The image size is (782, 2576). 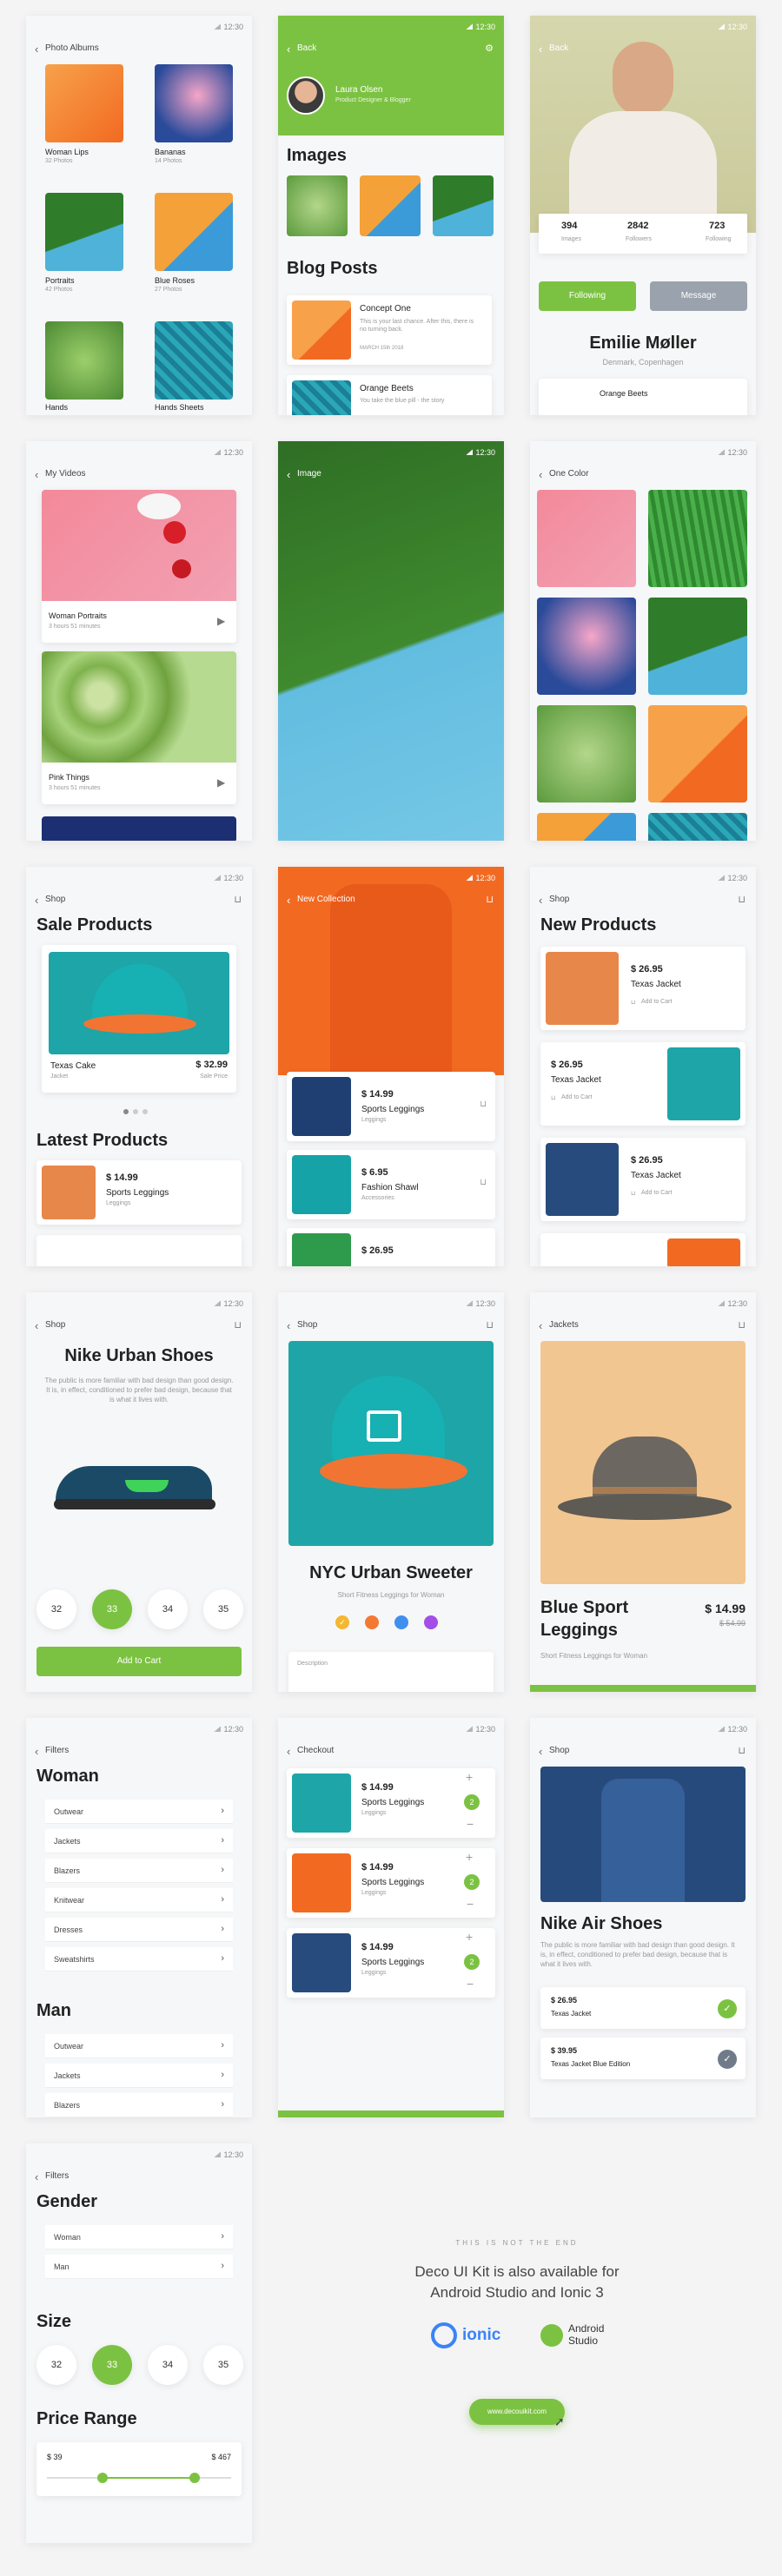 What do you see at coordinates (139, 1250) in the screenshot?
I see `latest-product-card` at bounding box center [139, 1250].